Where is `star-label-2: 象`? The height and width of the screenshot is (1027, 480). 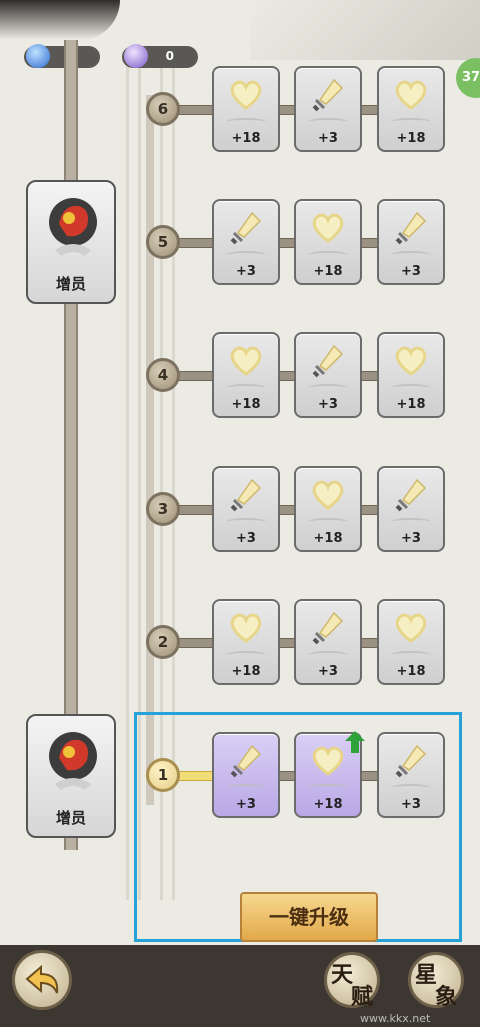 star-label-2: 象 is located at coordinates (446, 997).